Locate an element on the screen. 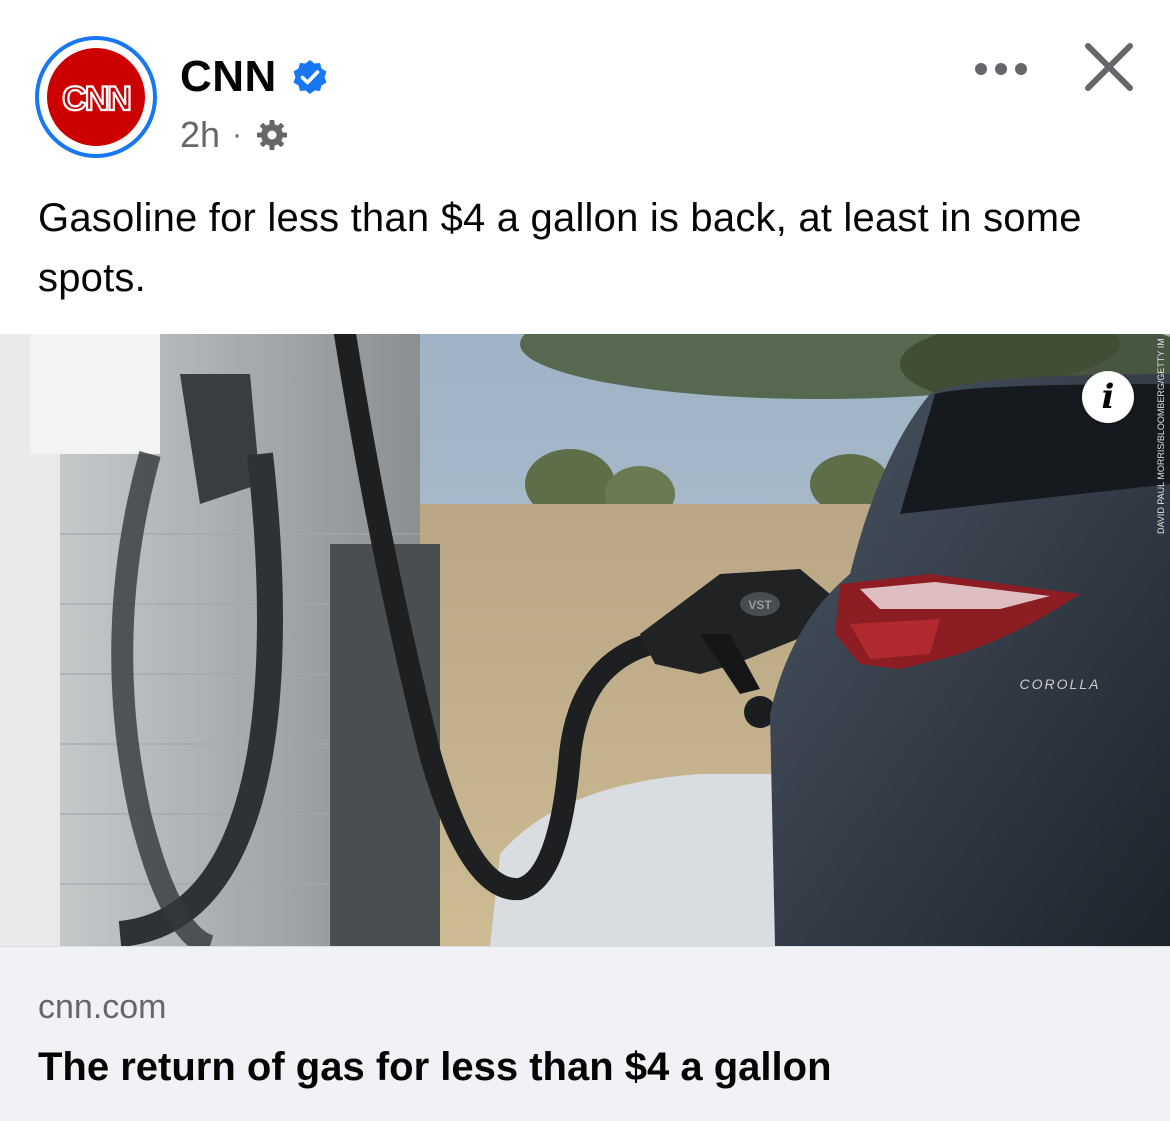 The image size is (1170, 1121). page-avatar: CNN is located at coordinates (96, 97).